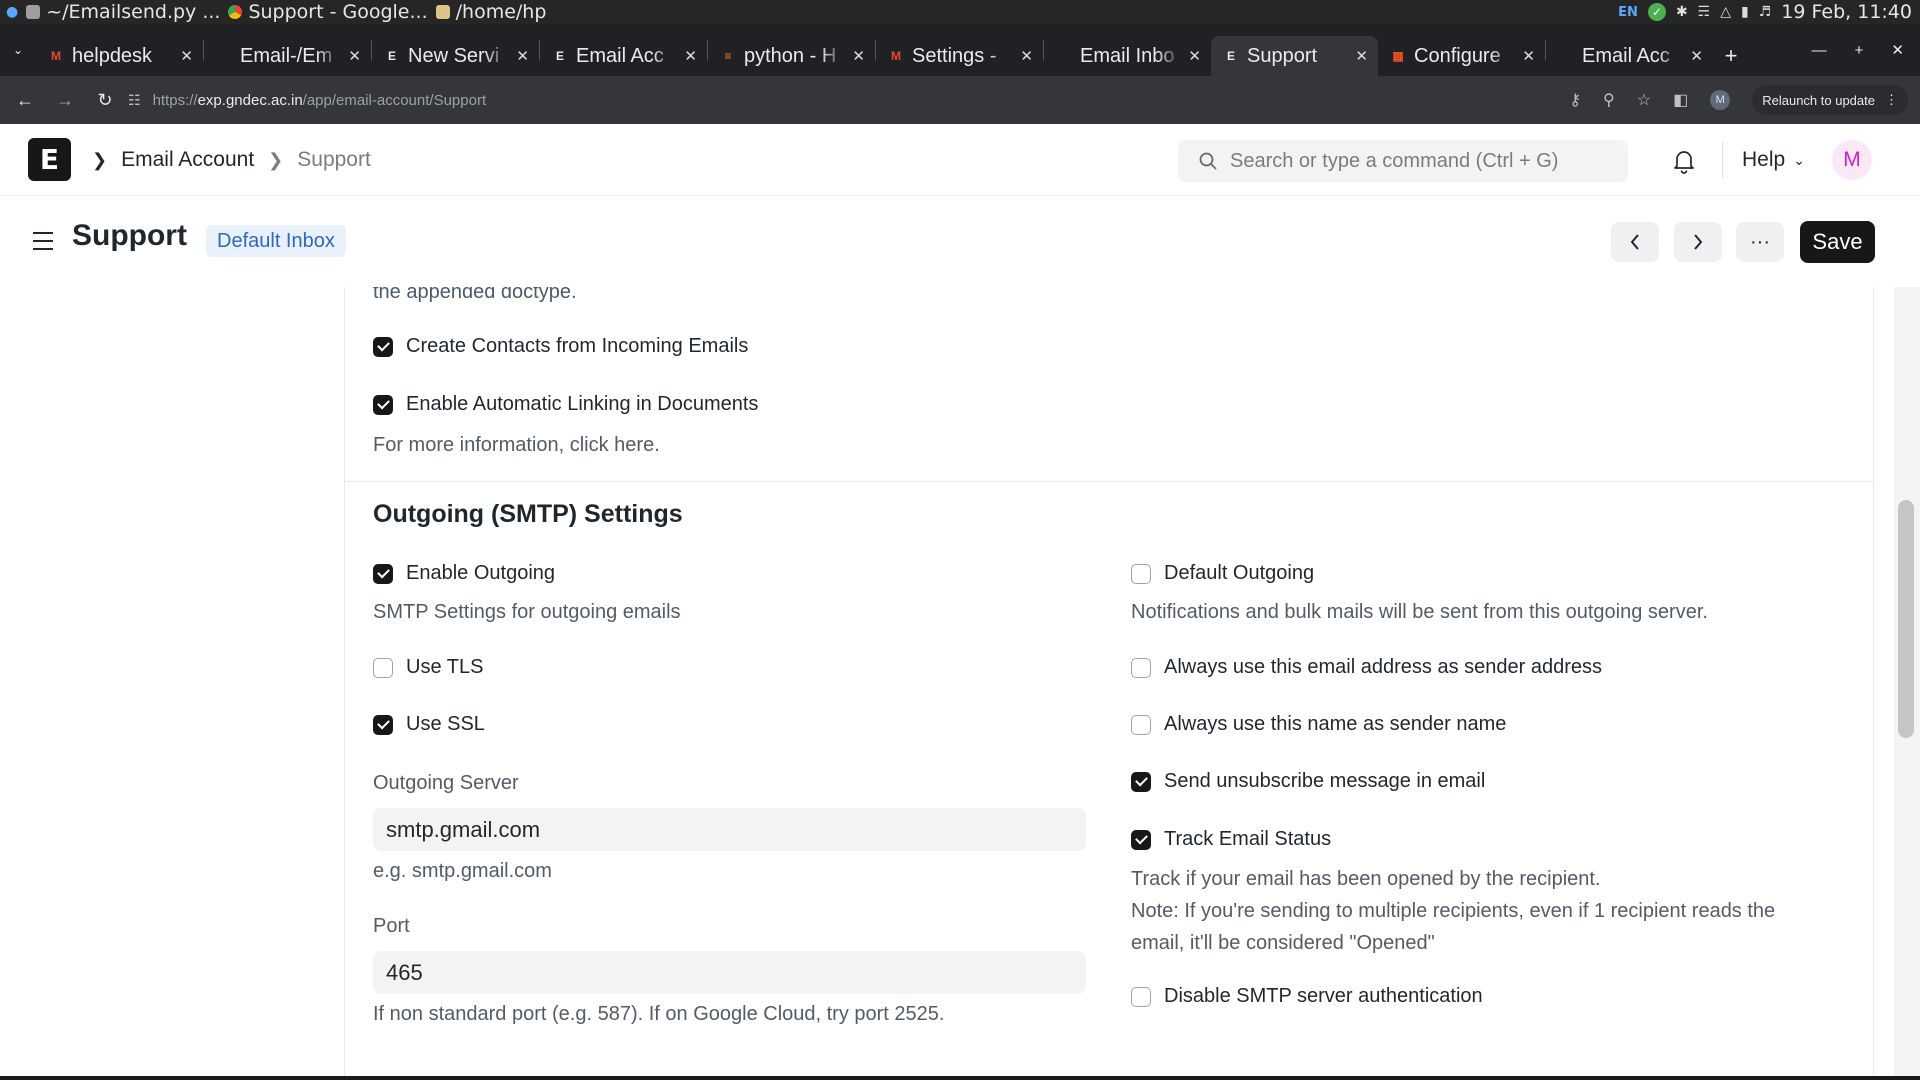  I want to click on browser-tab: E Email Acc ✕, so click(623, 56).